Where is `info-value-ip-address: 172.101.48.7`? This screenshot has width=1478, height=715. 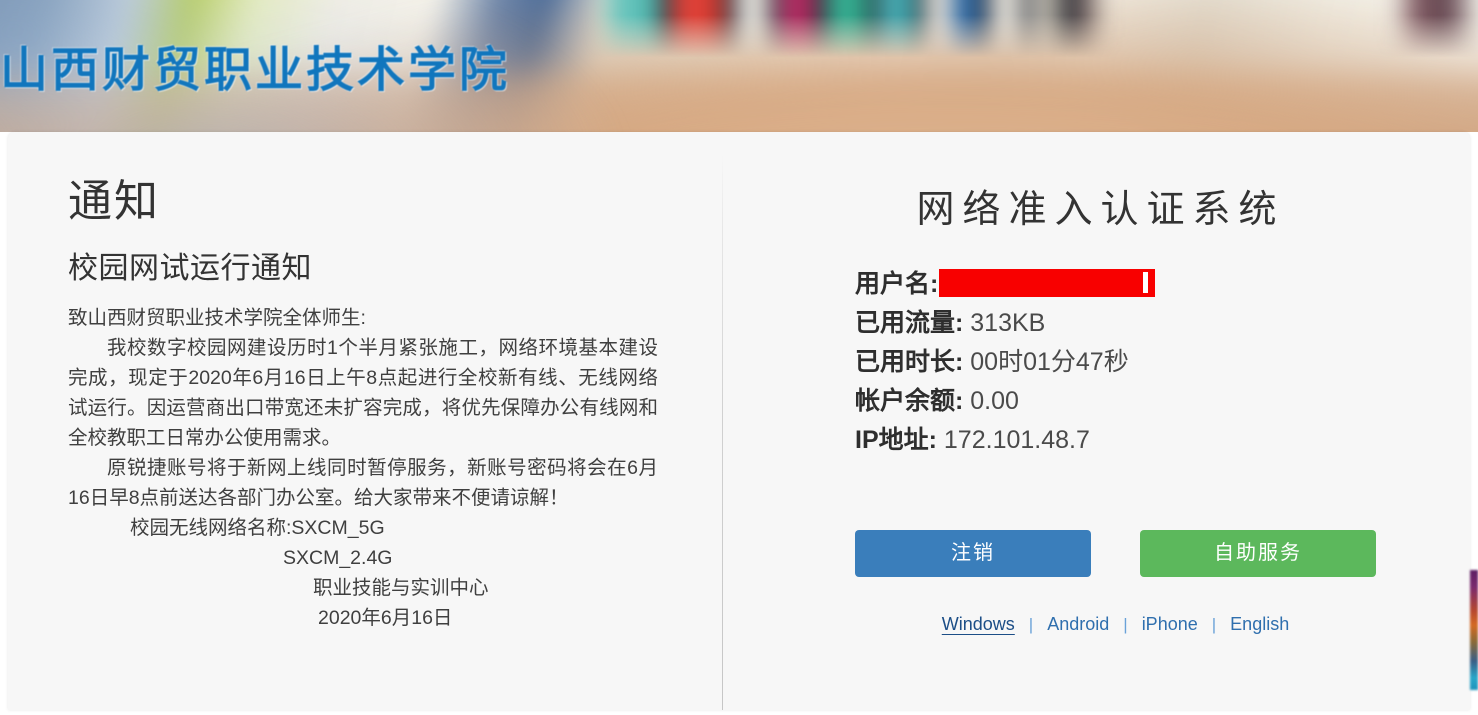
info-value-ip-address: 172.101.48.7 is located at coordinates (1016, 440).